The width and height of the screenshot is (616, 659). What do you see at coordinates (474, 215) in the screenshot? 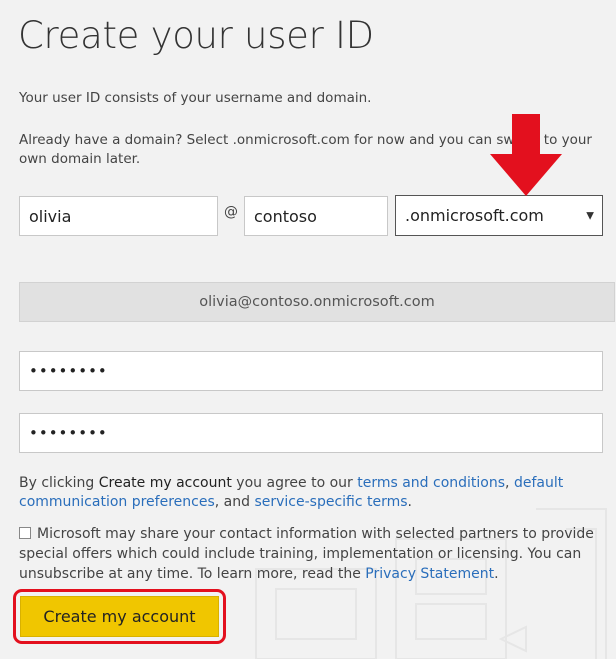
I see `domain-suffix-selected: .onmicrosoft.com` at bounding box center [474, 215].